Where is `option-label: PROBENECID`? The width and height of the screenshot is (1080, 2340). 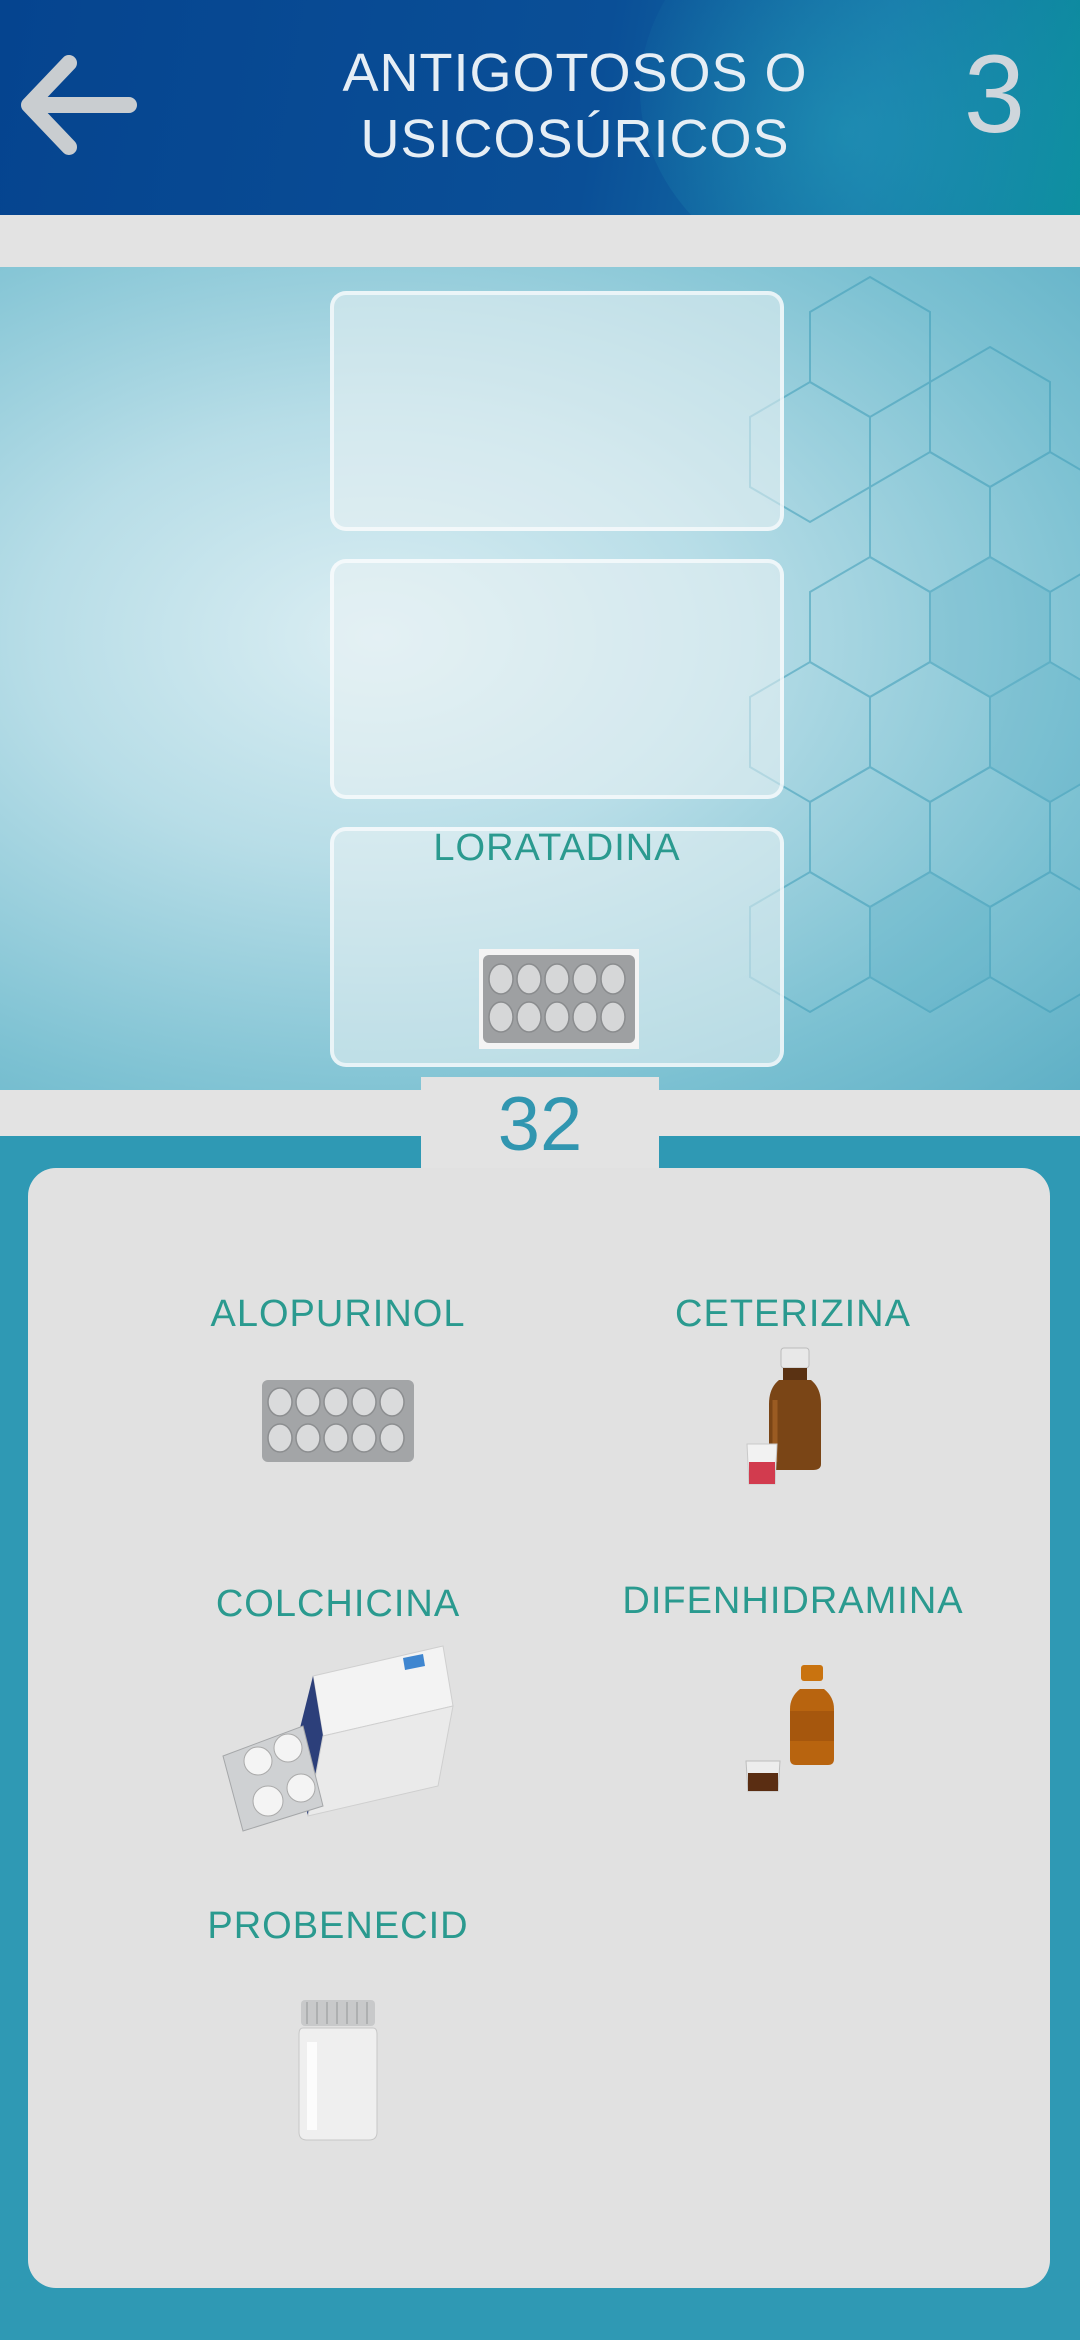
option-label: PROBENECID is located at coordinates (338, 1926).